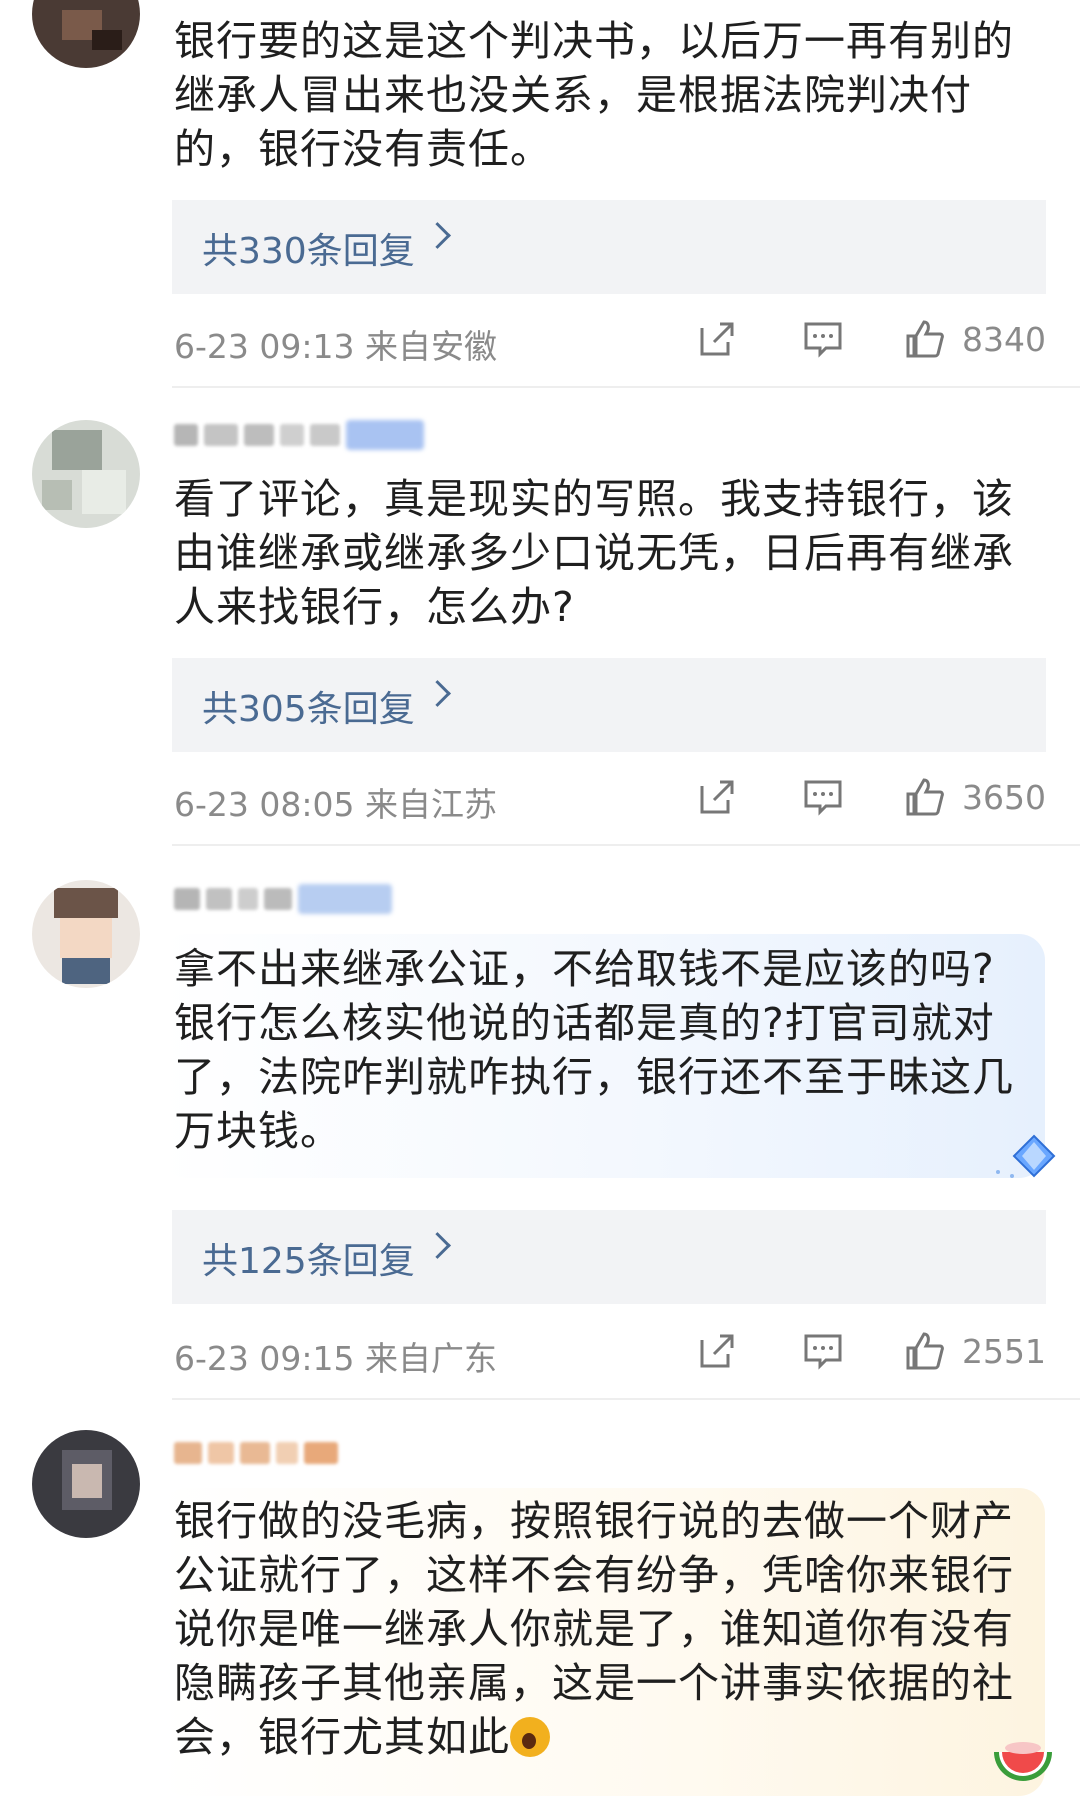 The image size is (1080, 1796). I want to click on timestamp: 6-23 09:13 来自安徽, so click(335, 346).